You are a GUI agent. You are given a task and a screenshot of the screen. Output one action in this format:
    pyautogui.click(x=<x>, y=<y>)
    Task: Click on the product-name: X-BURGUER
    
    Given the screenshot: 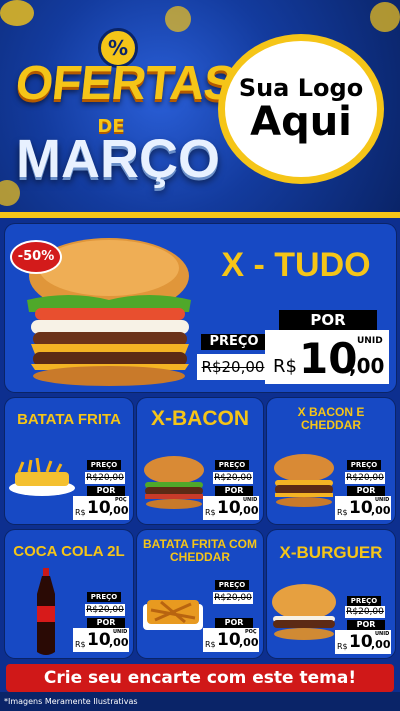 What is the action you would take?
    pyautogui.click(x=331, y=552)
    